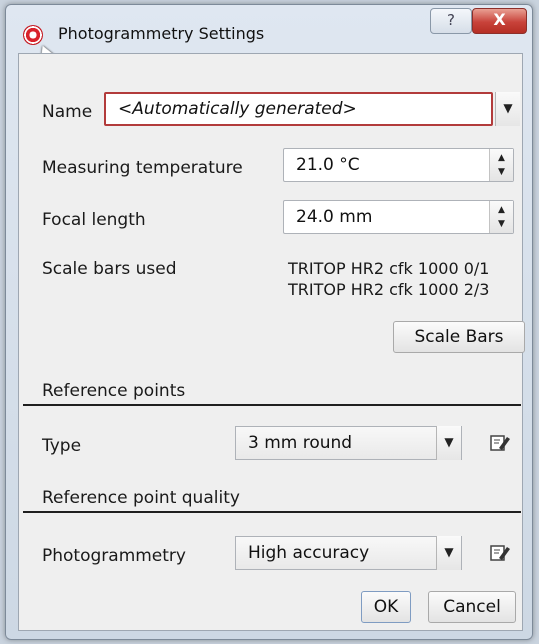 The height and width of the screenshot is (644, 539). What do you see at coordinates (67, 112) in the screenshot?
I see `name-label: Name` at bounding box center [67, 112].